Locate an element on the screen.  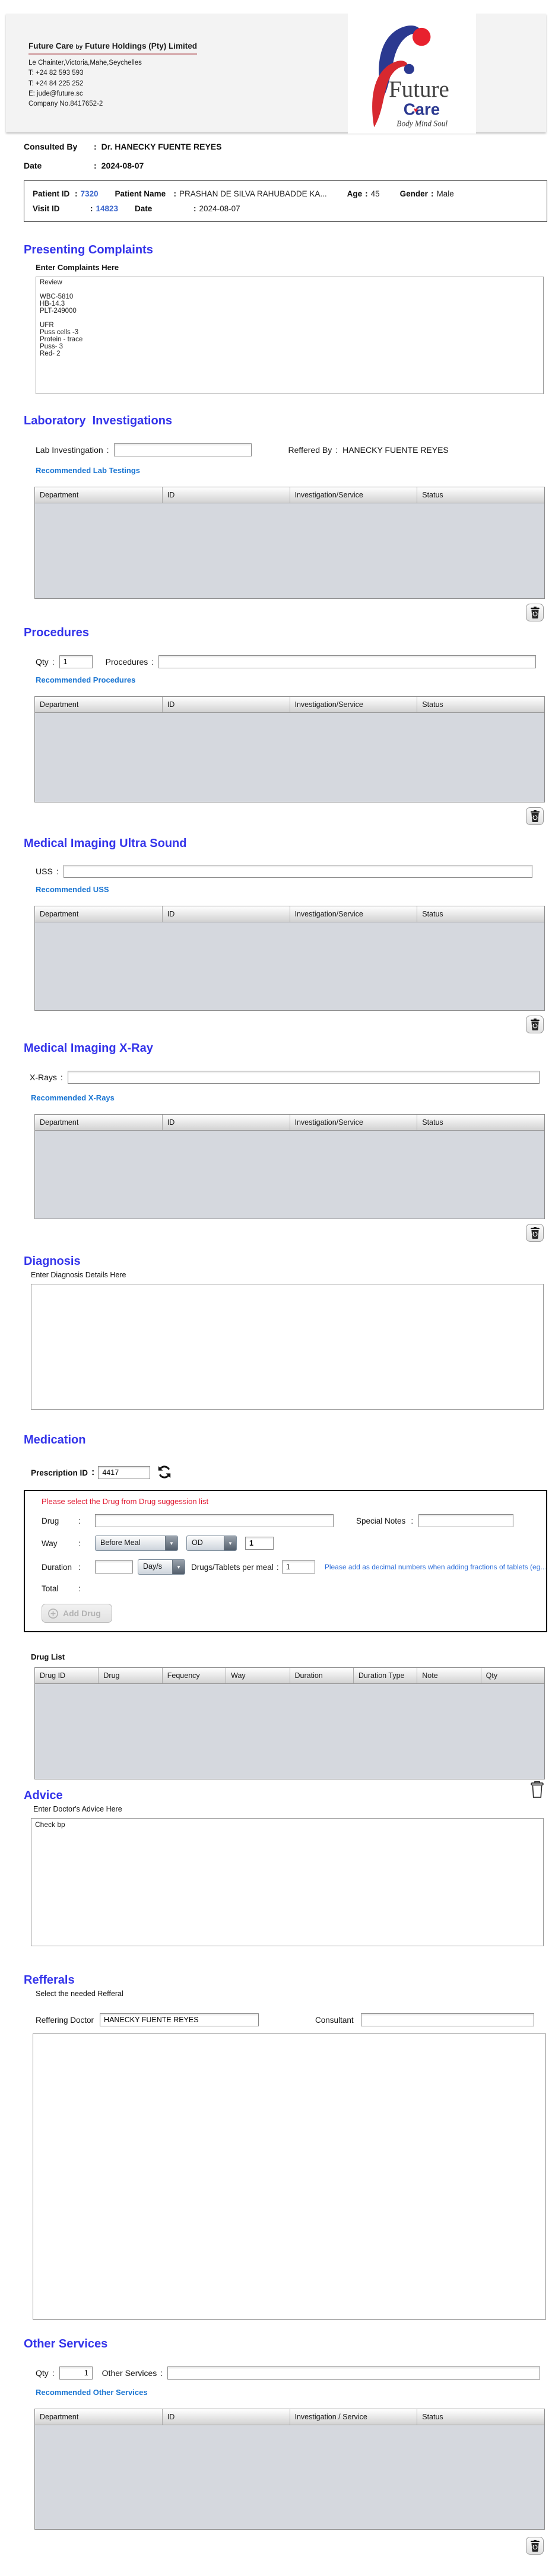
consultant-input is located at coordinates (447, 2019).